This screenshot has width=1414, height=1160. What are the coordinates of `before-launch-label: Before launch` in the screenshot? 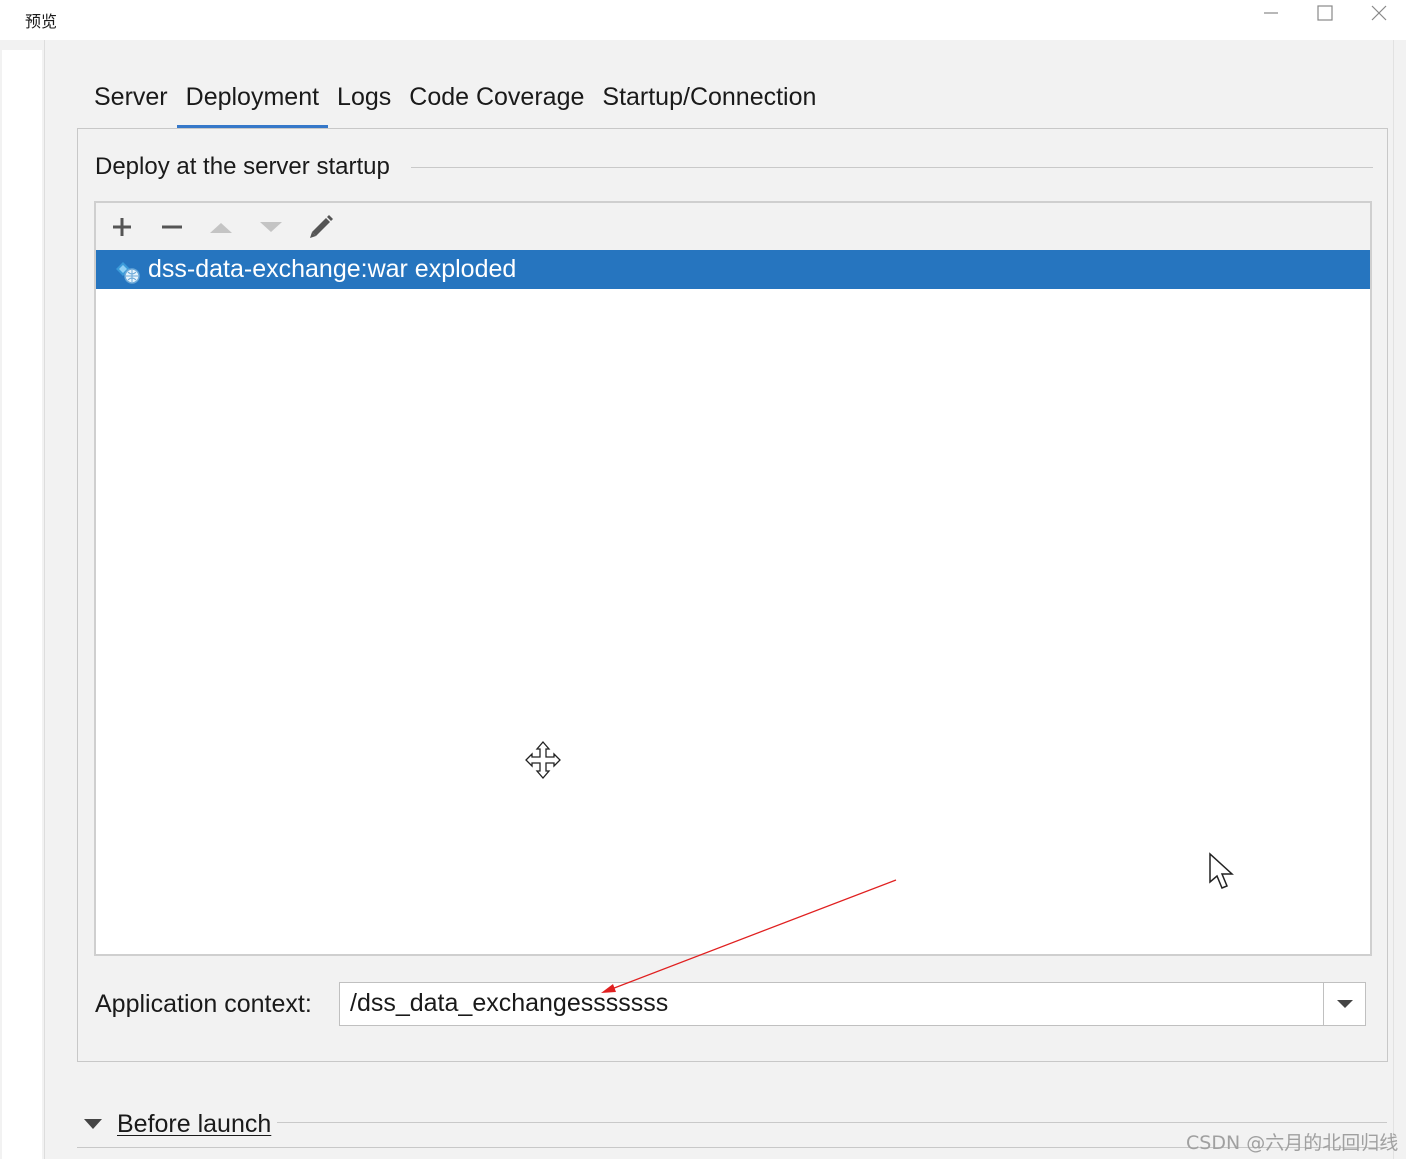 It's located at (194, 1123).